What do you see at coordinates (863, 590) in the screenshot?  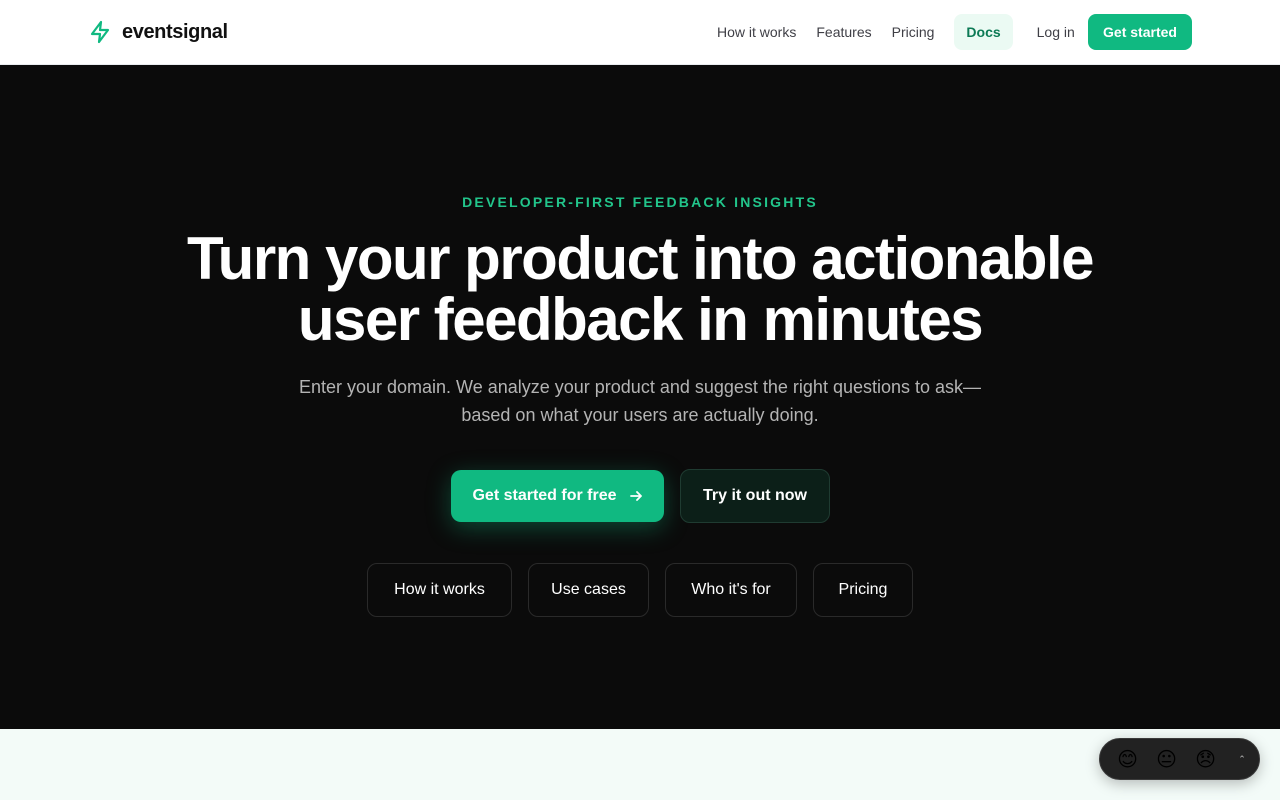 I see `pill-pricing: Pricing` at bounding box center [863, 590].